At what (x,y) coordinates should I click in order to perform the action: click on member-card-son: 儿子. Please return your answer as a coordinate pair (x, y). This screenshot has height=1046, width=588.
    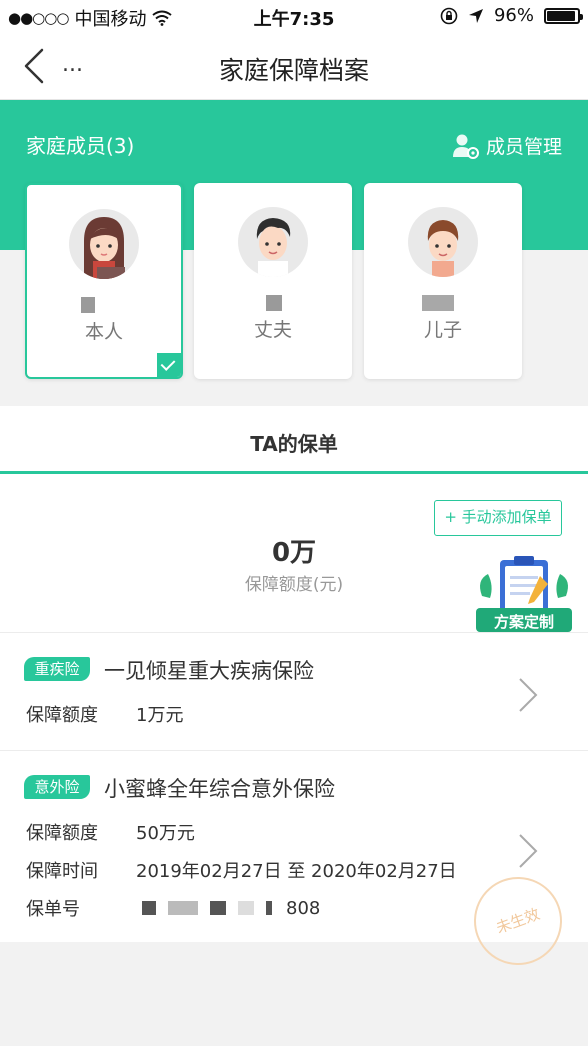
    Looking at the image, I should click on (443, 281).